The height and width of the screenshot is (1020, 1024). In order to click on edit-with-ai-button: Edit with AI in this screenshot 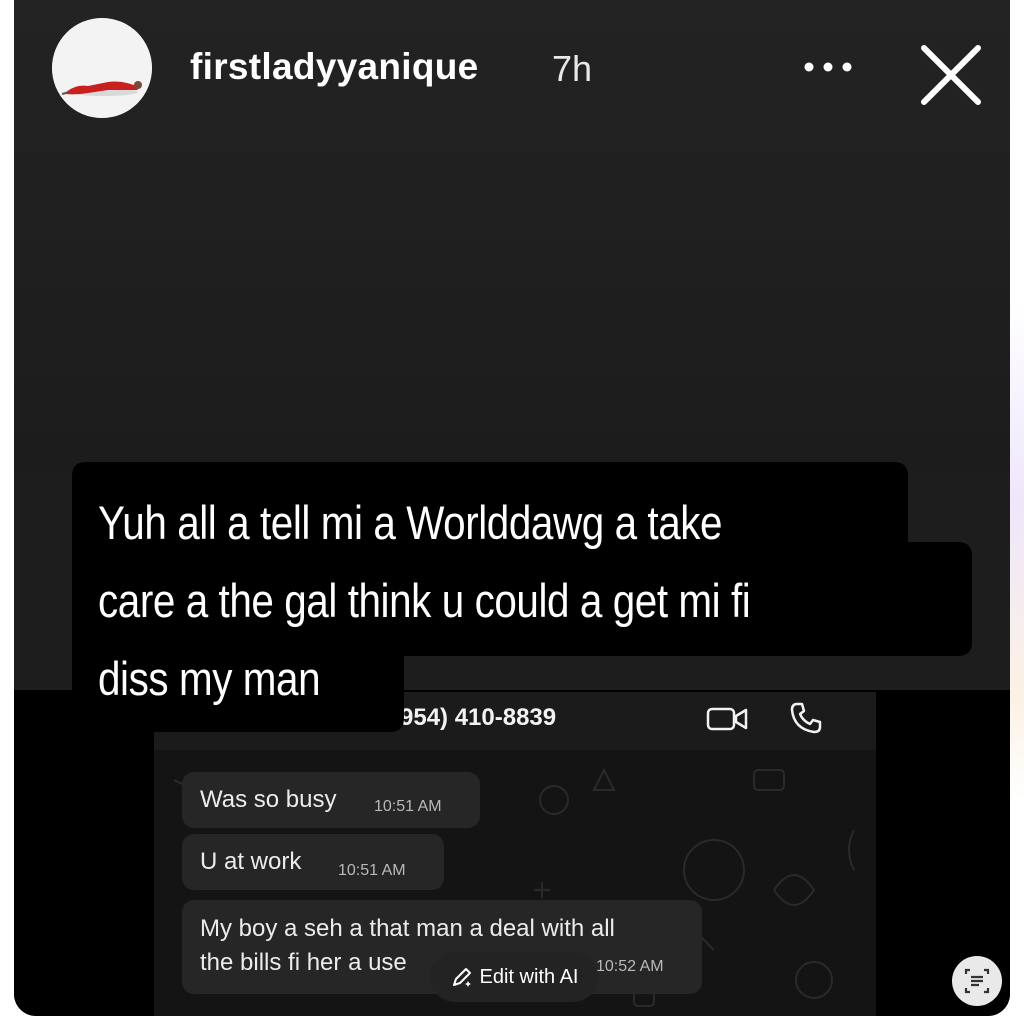, I will do `click(514, 977)`.